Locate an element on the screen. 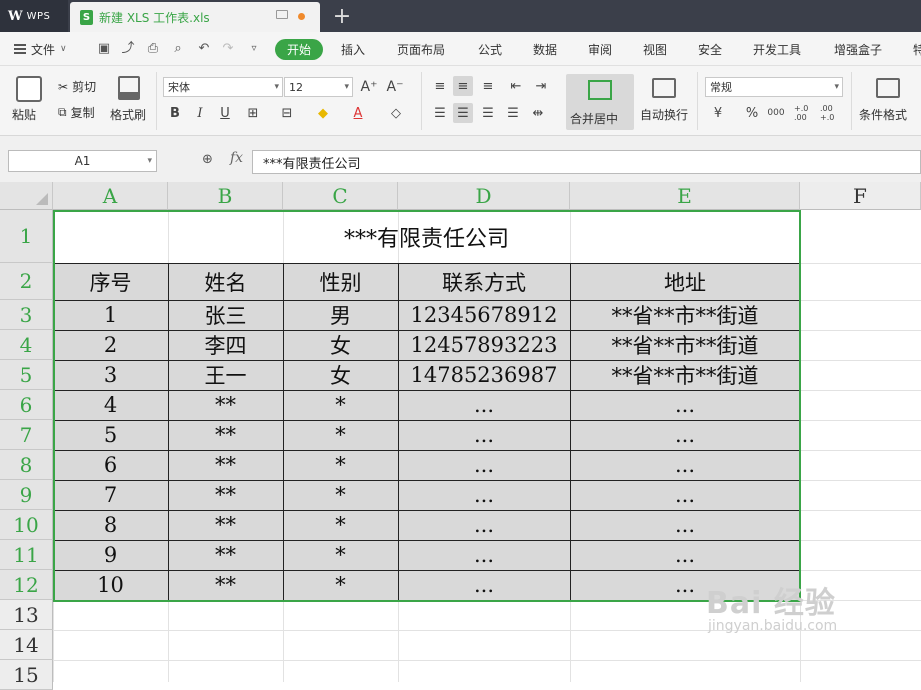  data-cell: 男 is located at coordinates (340, 315).